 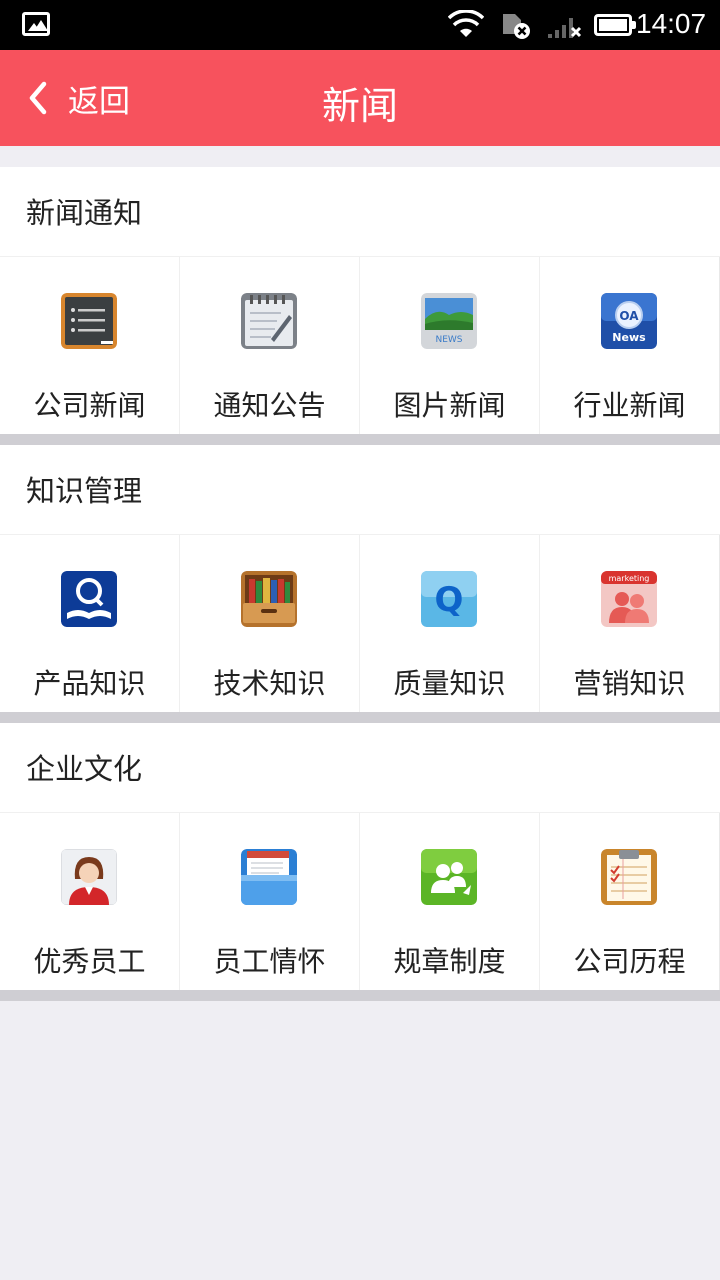 I want to click on grid-item-label: 行业新闻, so click(x=629, y=405).